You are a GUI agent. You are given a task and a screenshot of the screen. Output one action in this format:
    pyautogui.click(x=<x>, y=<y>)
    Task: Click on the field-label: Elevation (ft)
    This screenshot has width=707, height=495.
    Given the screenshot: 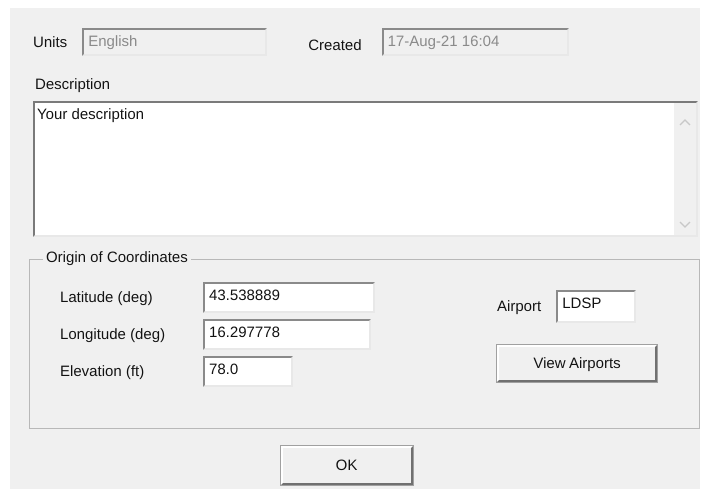 What is the action you would take?
    pyautogui.click(x=103, y=371)
    